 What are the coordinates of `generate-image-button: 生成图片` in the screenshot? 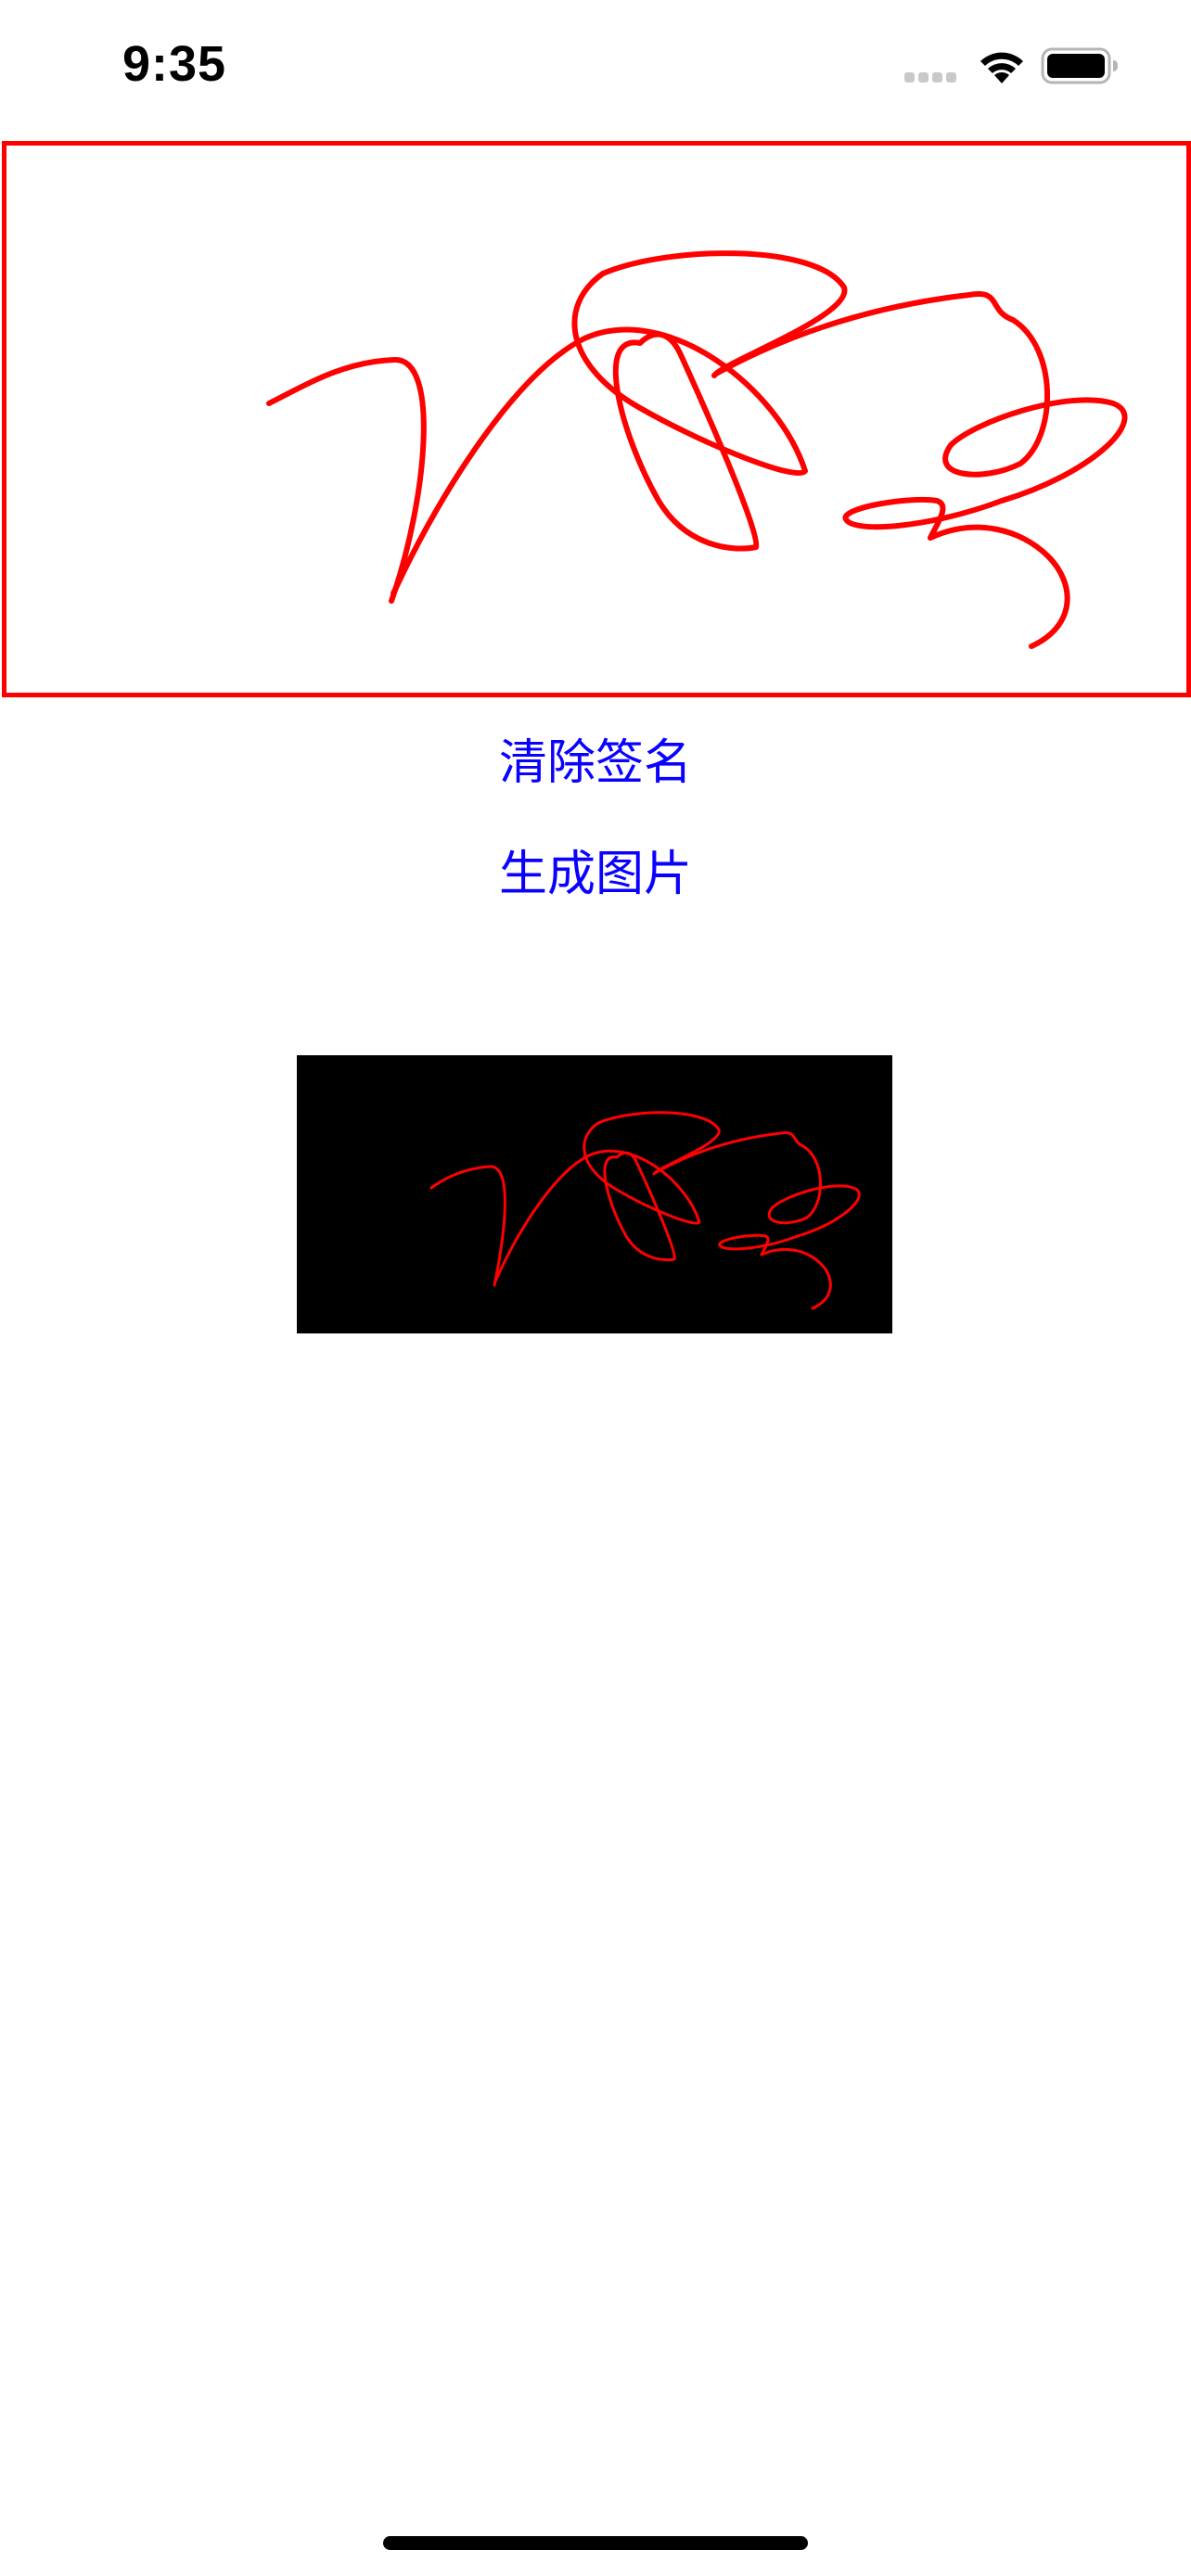 It's located at (595, 874).